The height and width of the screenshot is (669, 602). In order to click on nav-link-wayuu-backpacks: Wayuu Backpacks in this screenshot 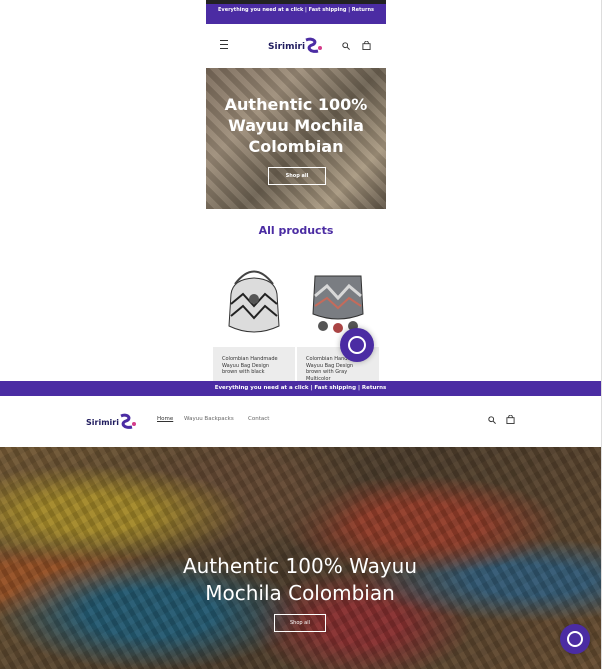, I will do `click(209, 419)`.